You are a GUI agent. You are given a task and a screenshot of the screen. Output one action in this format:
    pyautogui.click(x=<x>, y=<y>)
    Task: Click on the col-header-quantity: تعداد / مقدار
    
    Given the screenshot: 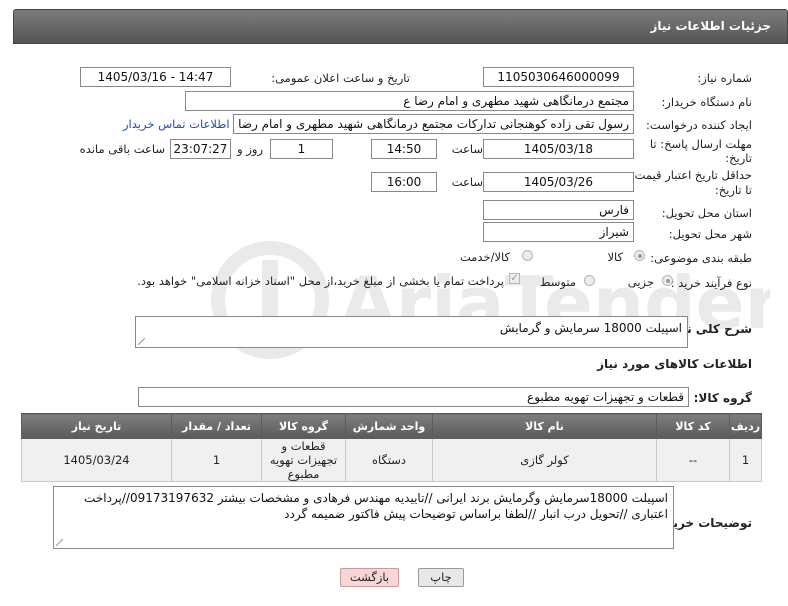 What is the action you would take?
    pyautogui.click(x=216, y=426)
    